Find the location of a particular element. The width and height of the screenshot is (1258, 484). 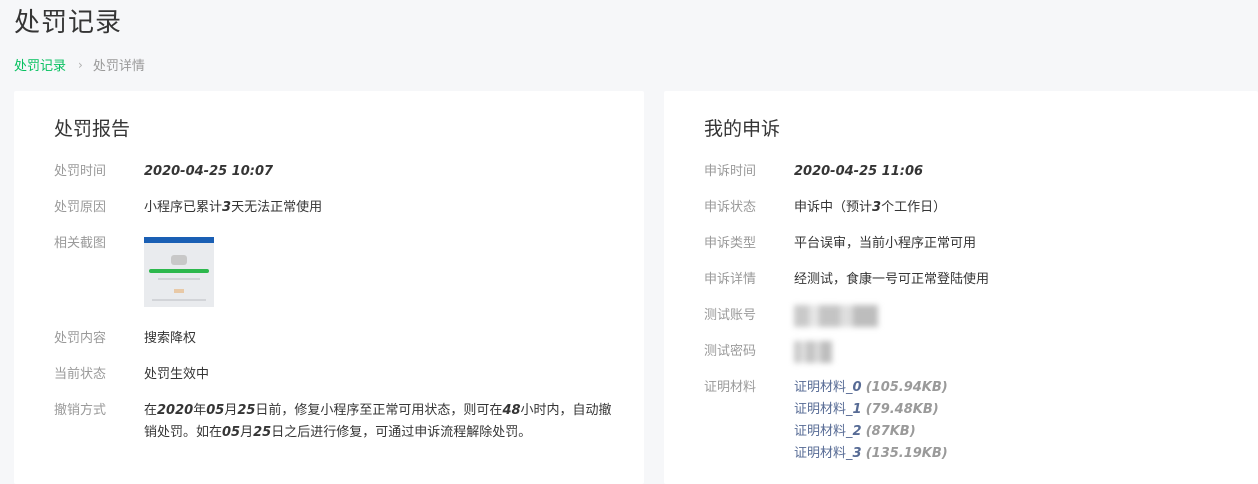

breadcrumb: 处罚记录 › 处罚详情 is located at coordinates (79, 65).